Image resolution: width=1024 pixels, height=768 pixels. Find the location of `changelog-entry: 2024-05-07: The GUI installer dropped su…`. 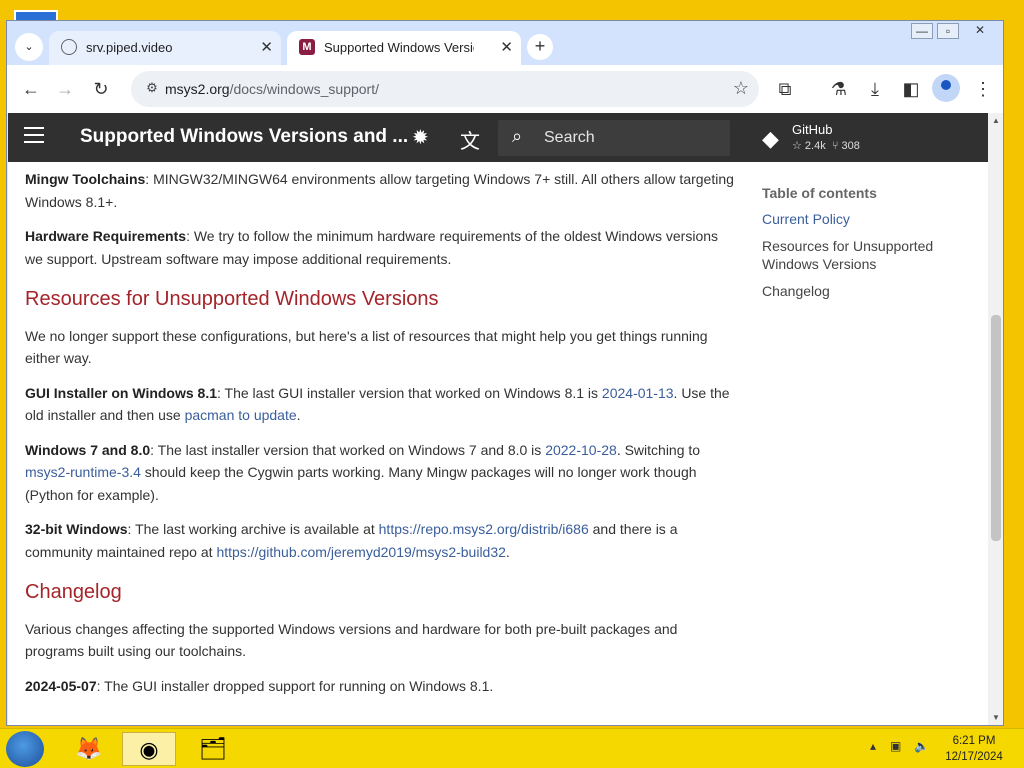

changelog-entry: 2024-05-07: The GUI installer dropped su… is located at coordinates (259, 685).